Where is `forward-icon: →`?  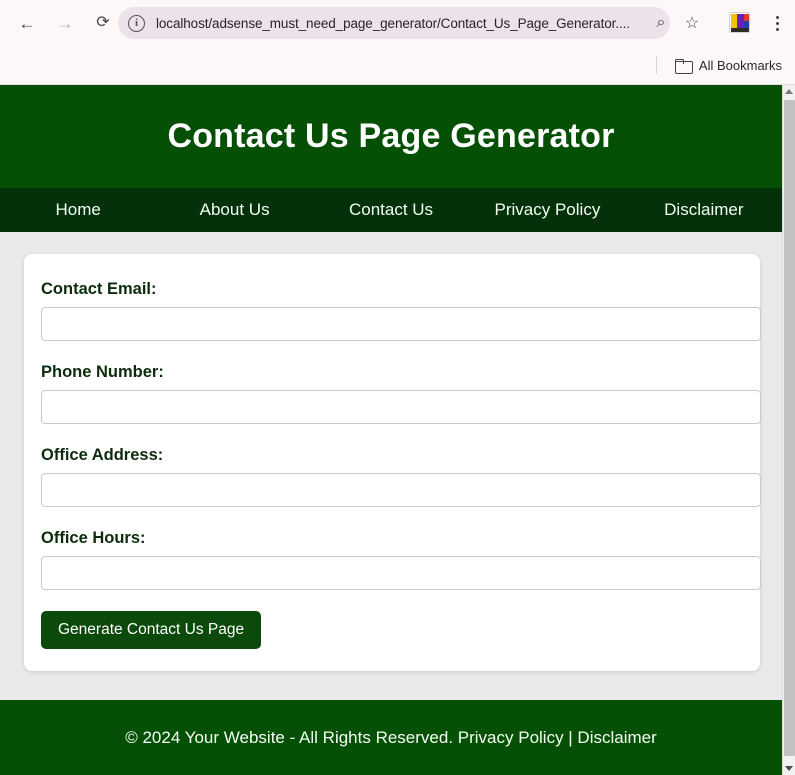 forward-icon: → is located at coordinates (65, 23).